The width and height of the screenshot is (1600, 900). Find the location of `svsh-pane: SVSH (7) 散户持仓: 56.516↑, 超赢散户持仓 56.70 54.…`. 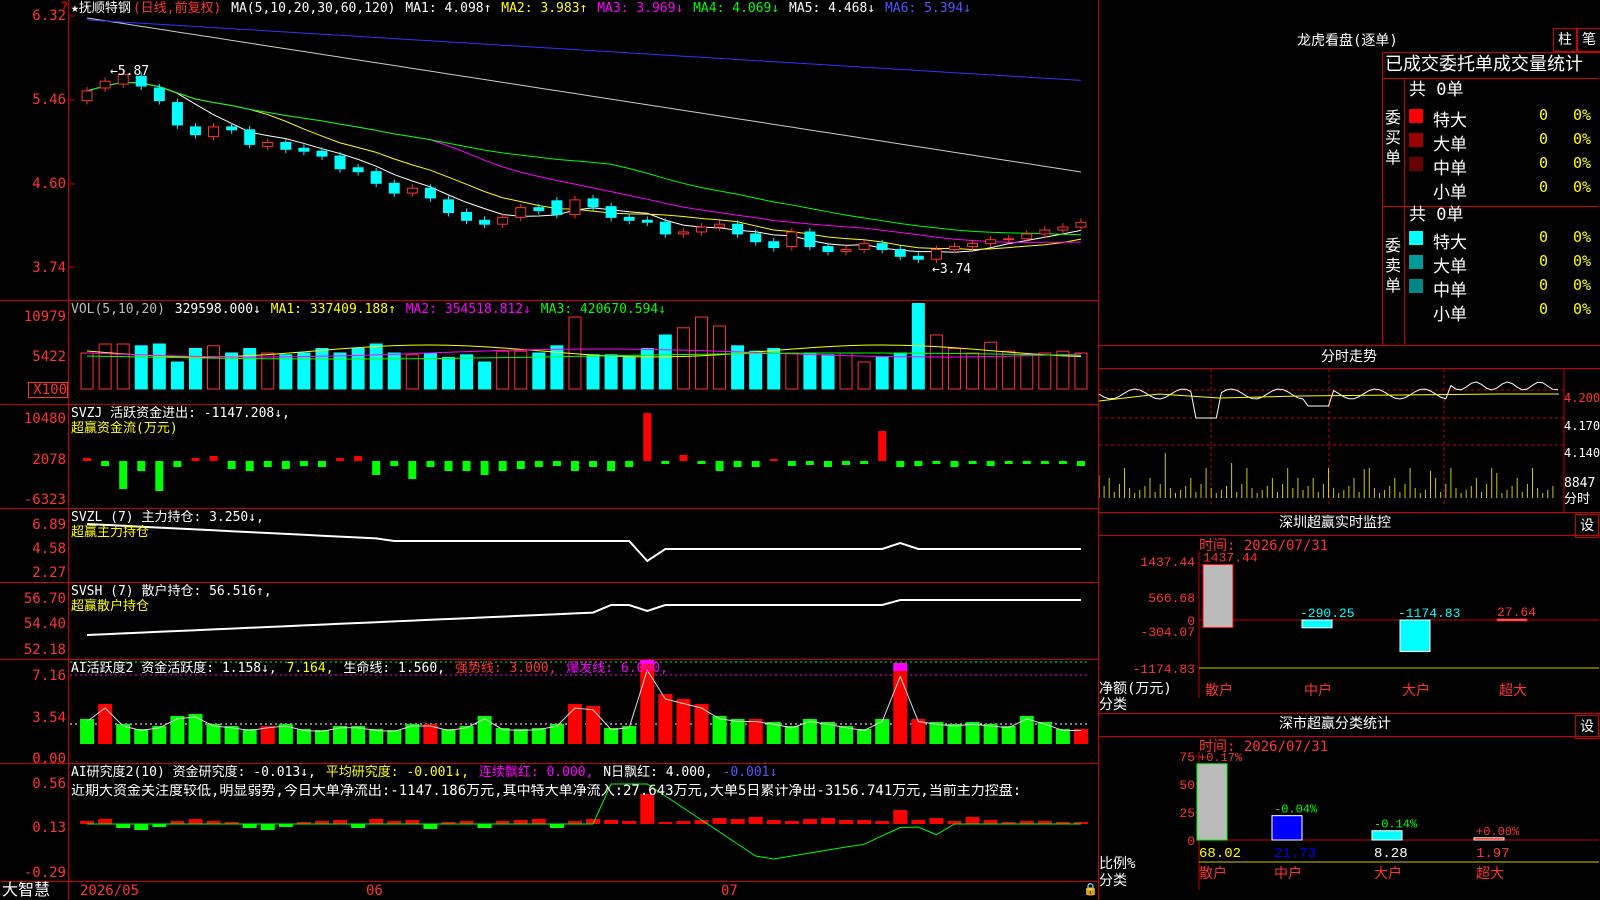

svsh-pane: SVSH (7) 散户持仓: 56.516↑, 超赢散户持仓 56.70 54.… is located at coordinates (549, 621).